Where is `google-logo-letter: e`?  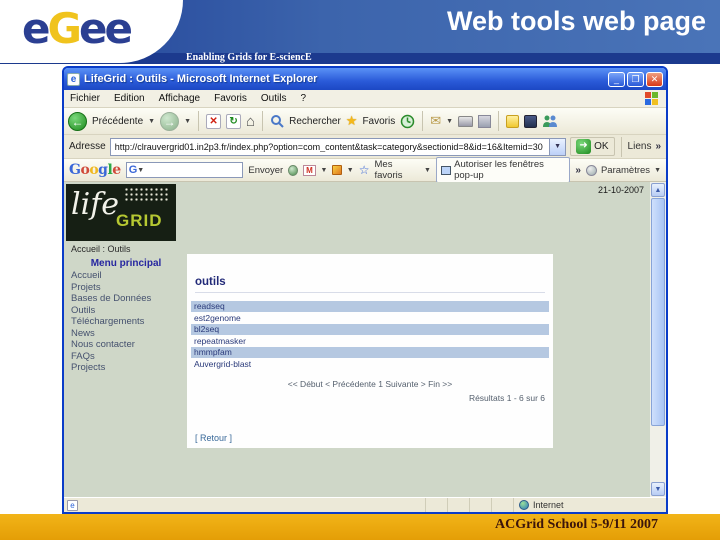
google-logo-letter: e is located at coordinates (116, 170).